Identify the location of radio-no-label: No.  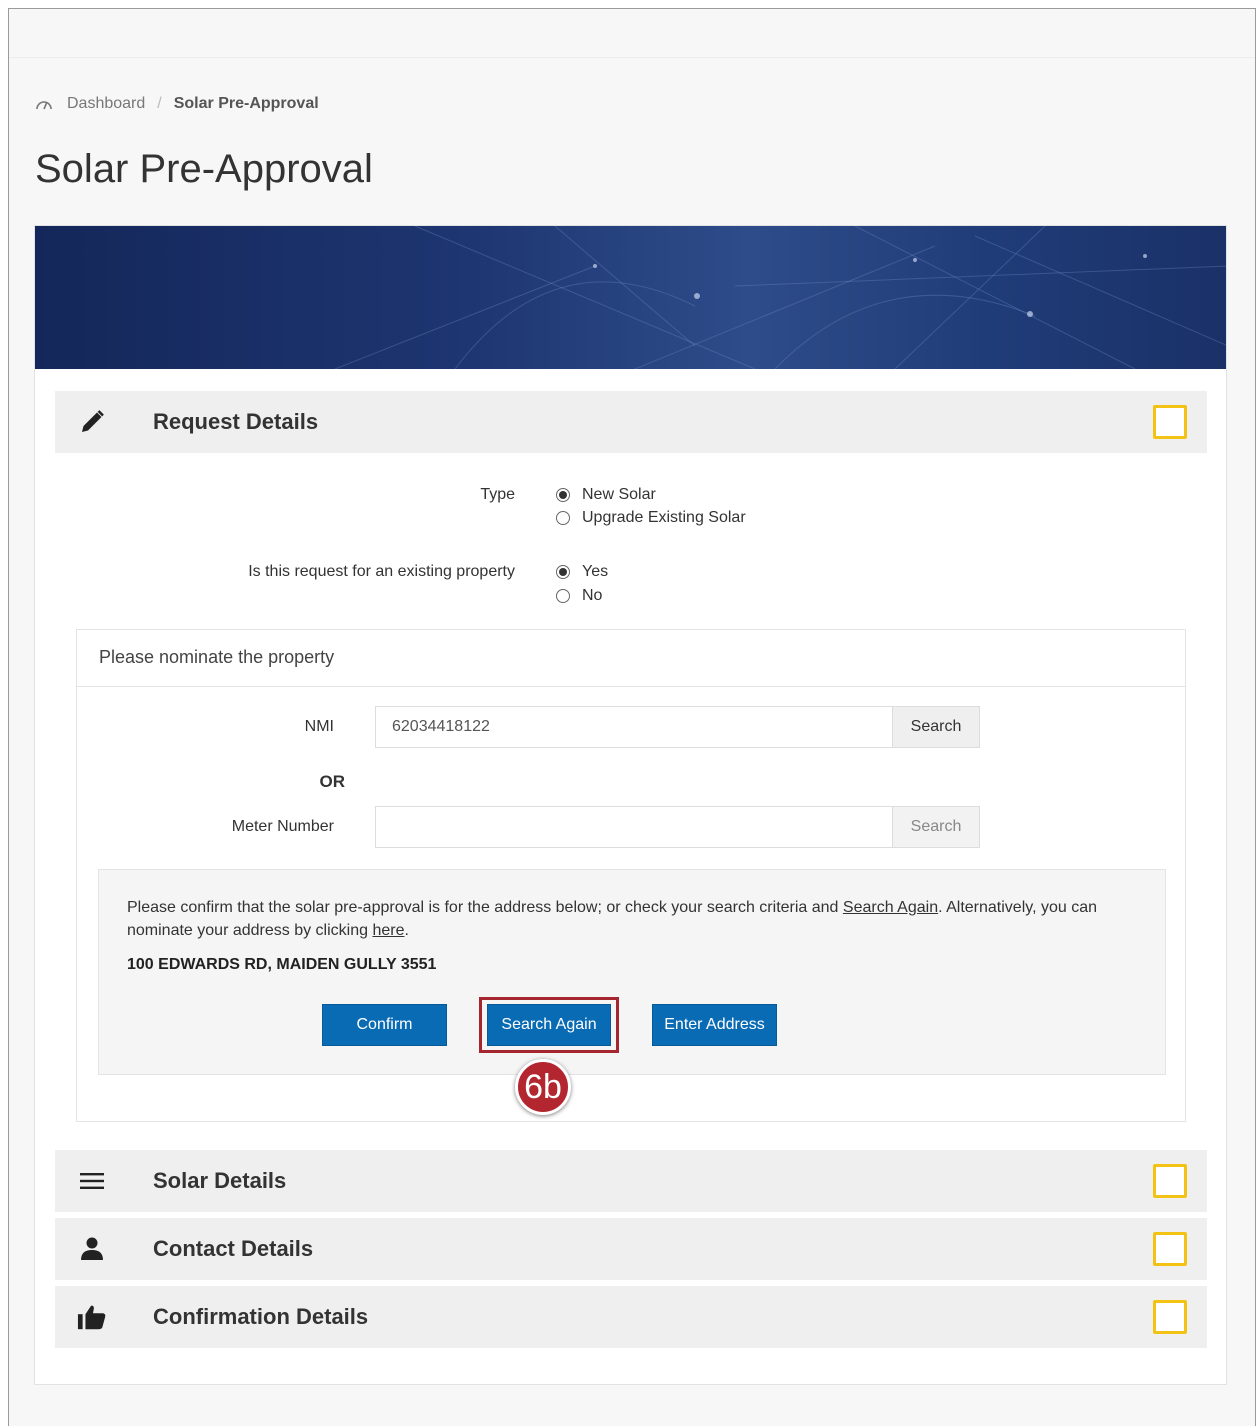
(592, 595).